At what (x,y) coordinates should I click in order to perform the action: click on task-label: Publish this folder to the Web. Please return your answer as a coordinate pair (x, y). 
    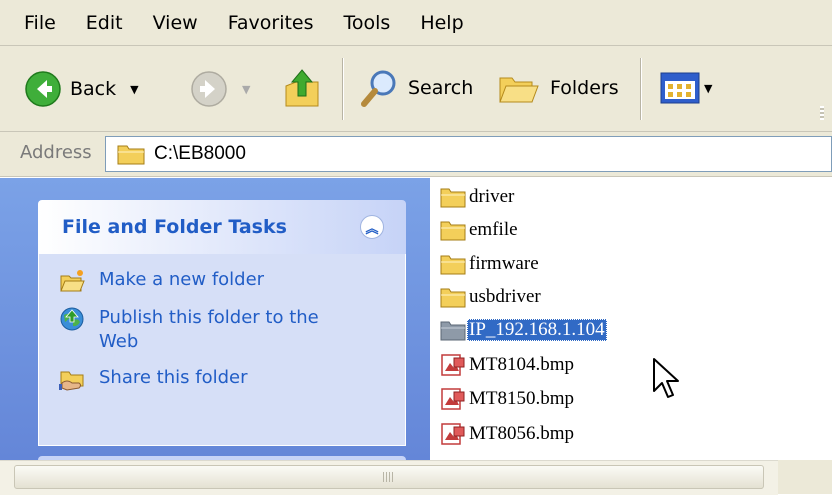
    Looking at the image, I should click on (209, 329).